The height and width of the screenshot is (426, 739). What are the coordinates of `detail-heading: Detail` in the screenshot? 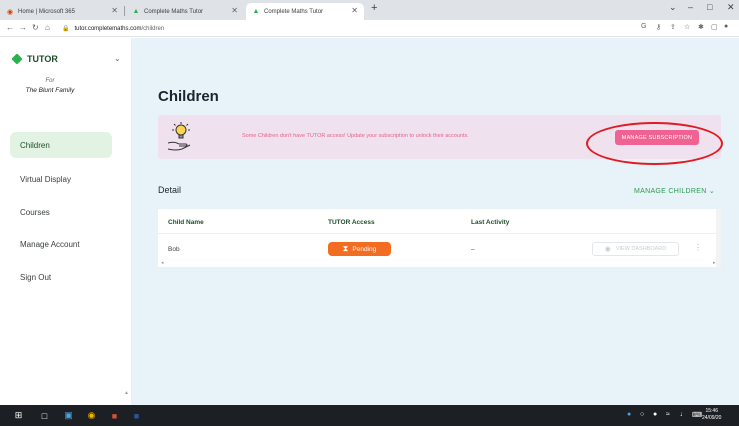 It's located at (170, 190).